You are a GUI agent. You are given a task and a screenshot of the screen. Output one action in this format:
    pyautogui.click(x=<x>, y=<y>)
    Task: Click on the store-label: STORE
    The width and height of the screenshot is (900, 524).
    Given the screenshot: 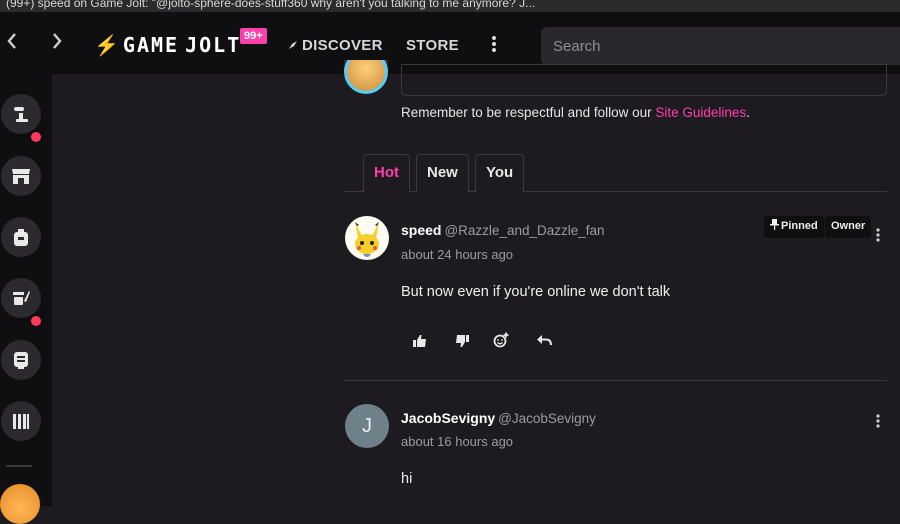 What is the action you would take?
    pyautogui.click(x=432, y=45)
    